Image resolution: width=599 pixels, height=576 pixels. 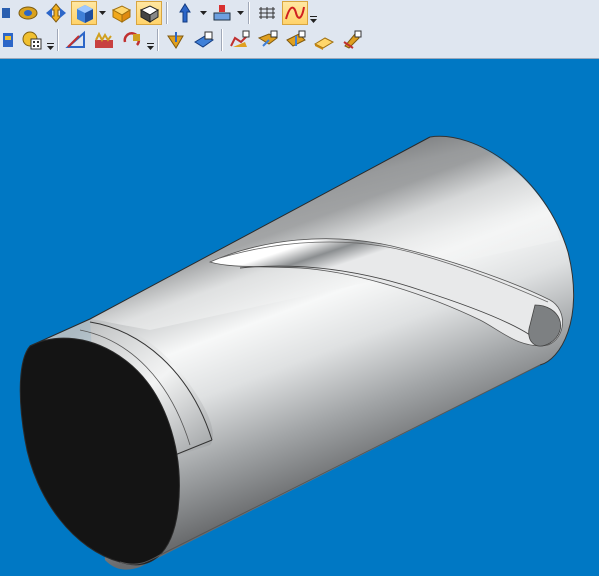 What do you see at coordinates (56, 13) in the screenshot?
I see `pan-view-icon` at bounding box center [56, 13].